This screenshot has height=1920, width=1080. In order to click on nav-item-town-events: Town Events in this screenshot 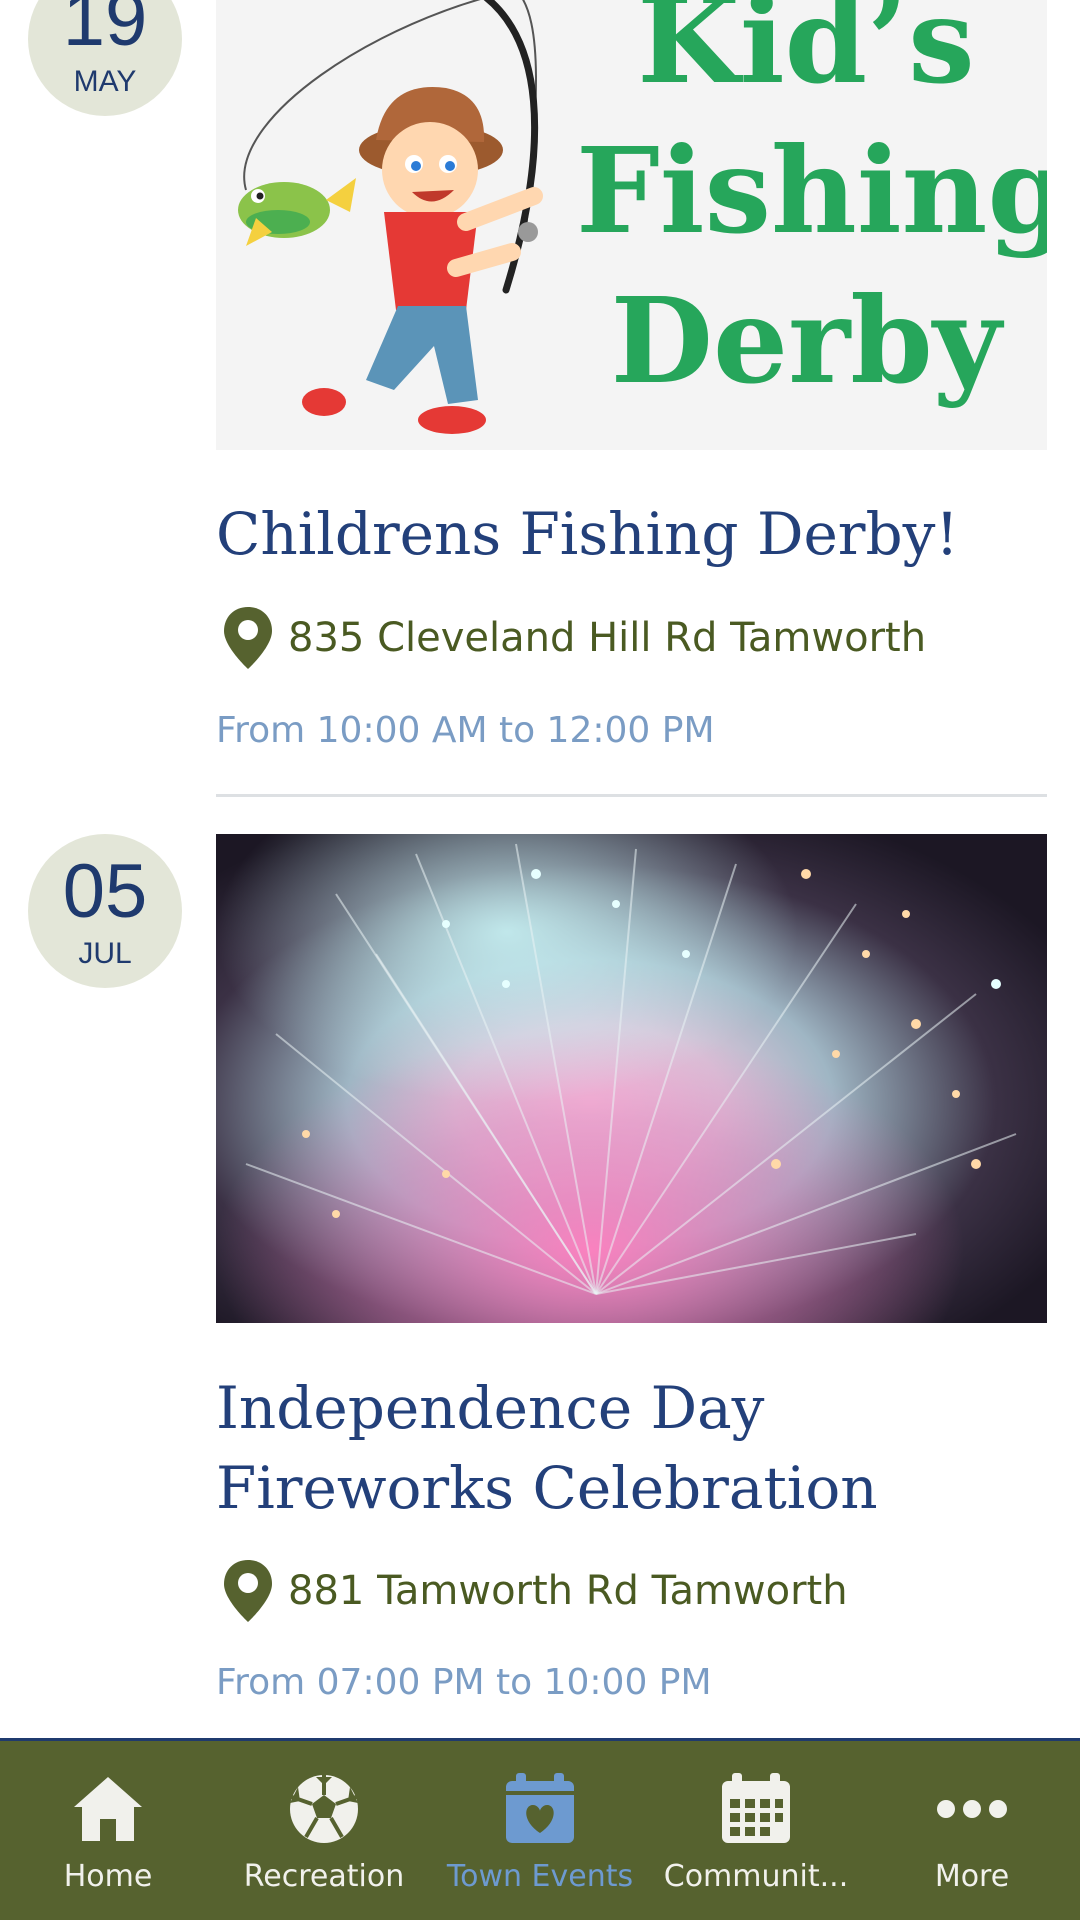, I will do `click(540, 1830)`.